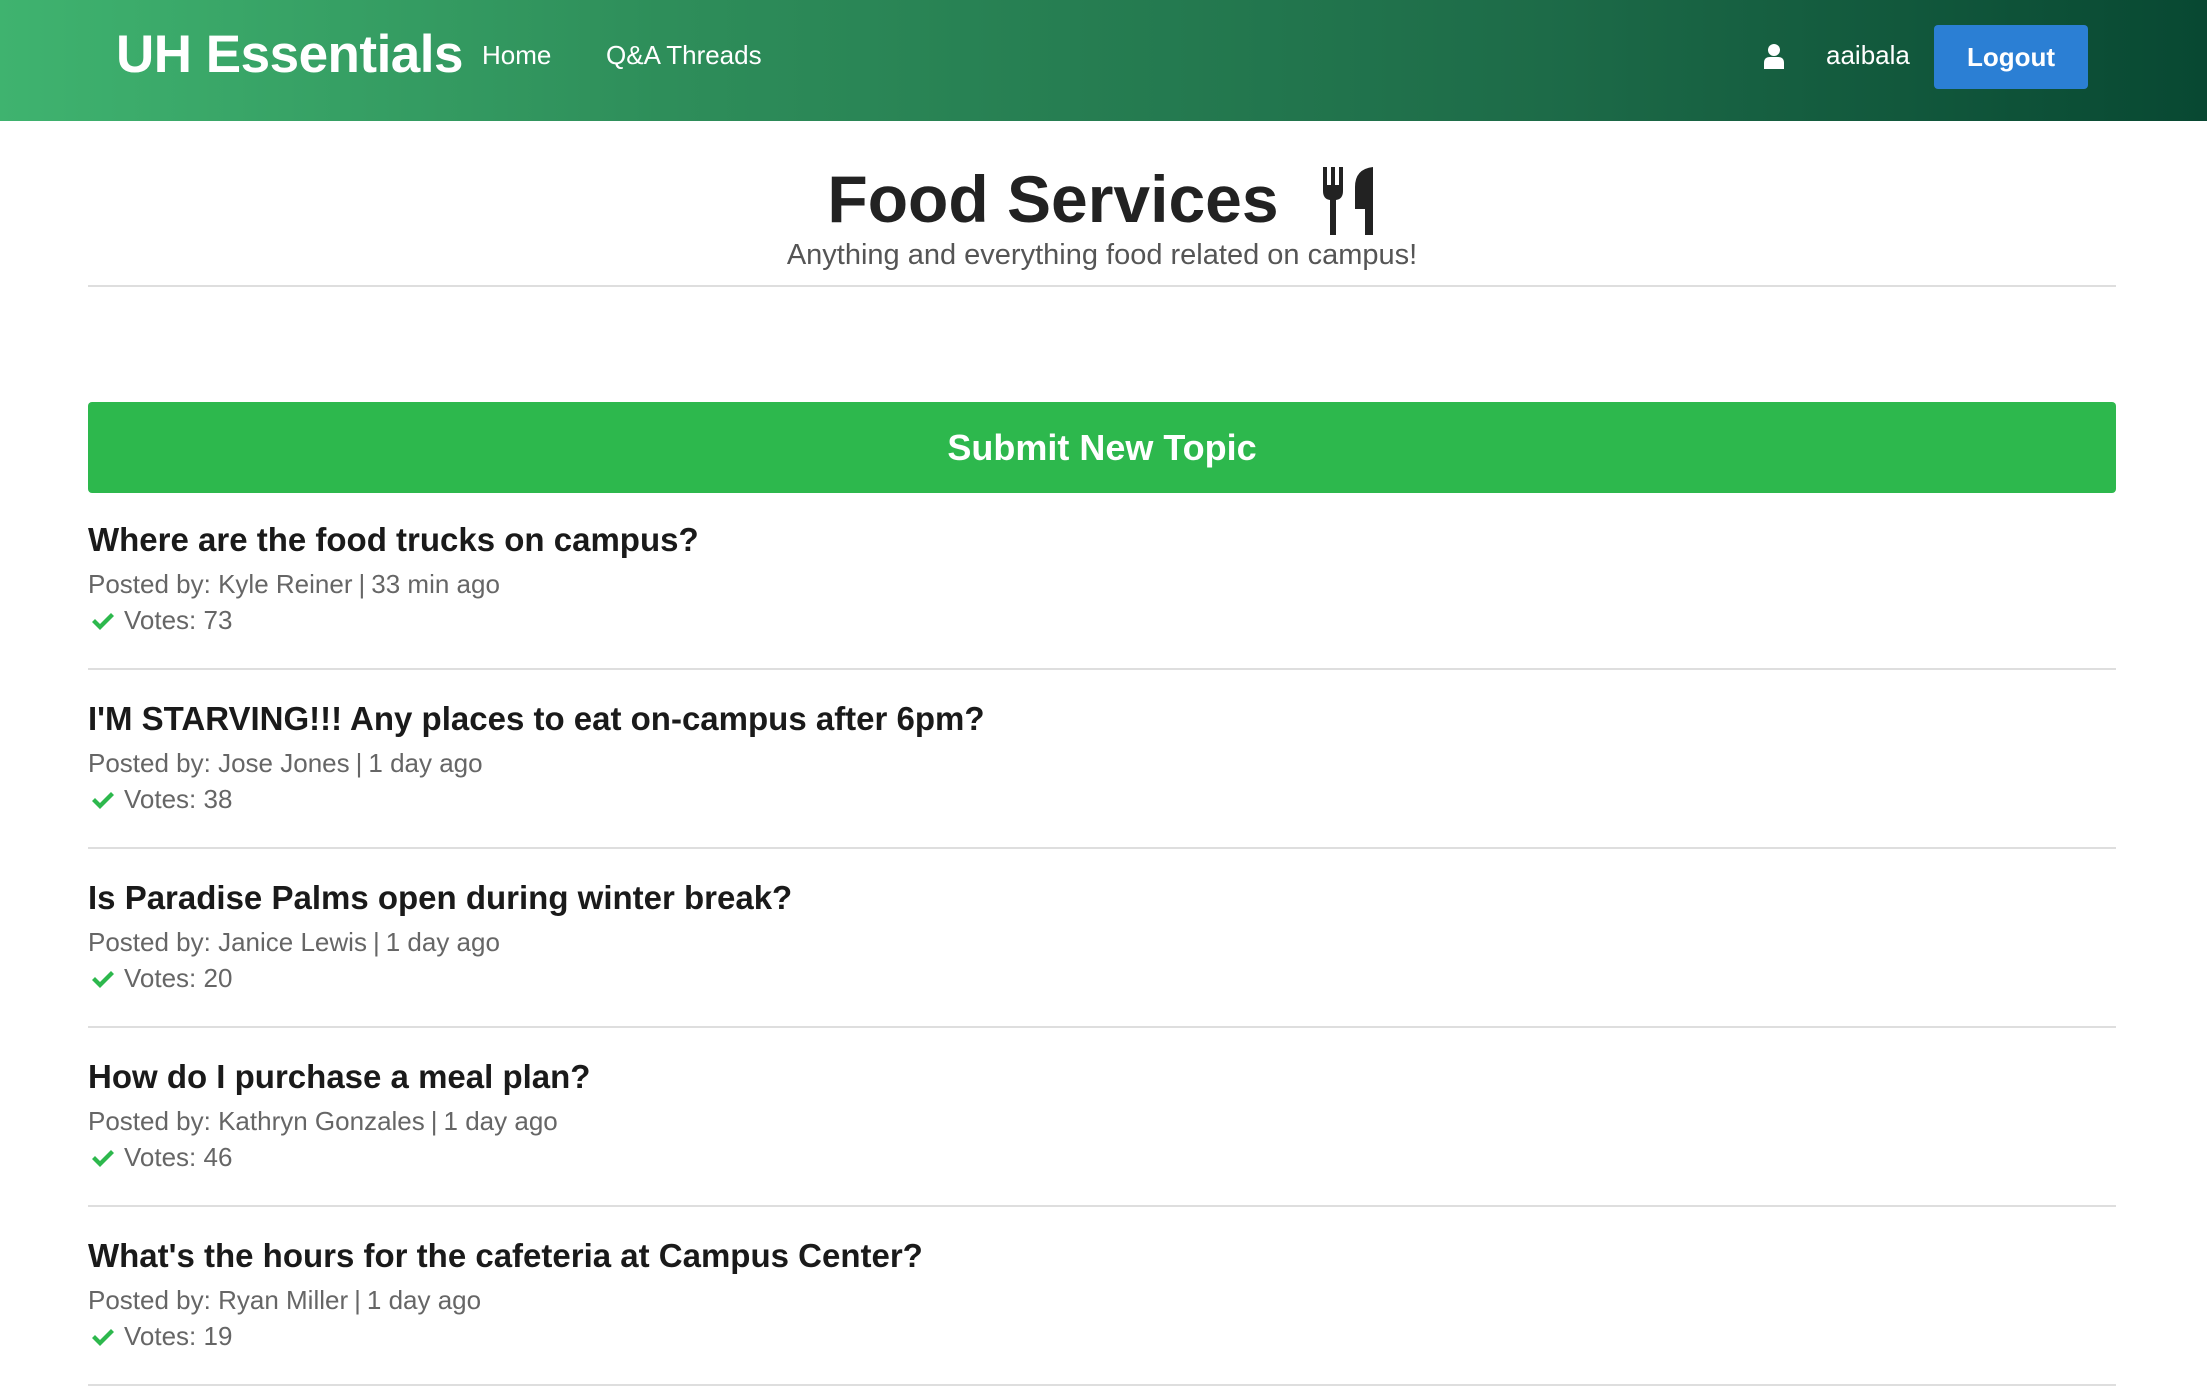 Image resolution: width=2207 pixels, height=1397 pixels. I want to click on topic-author: Janice Lewis, so click(292, 942).